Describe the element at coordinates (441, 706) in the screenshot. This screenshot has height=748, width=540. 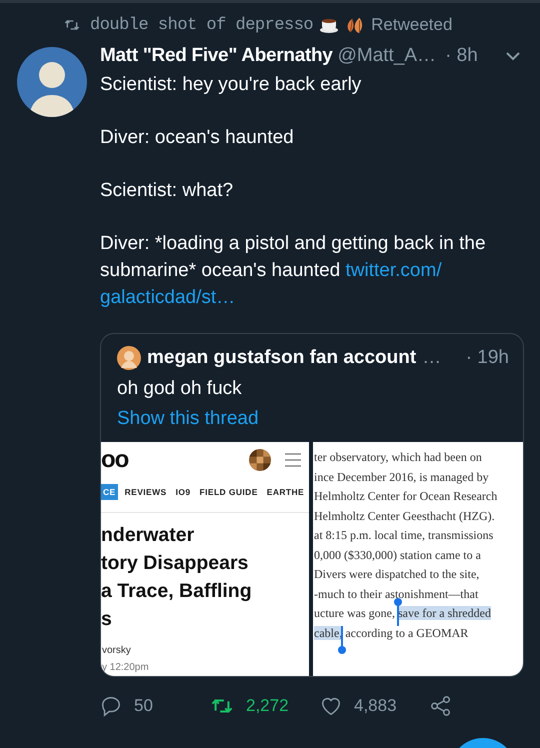
I see `share-icon` at that location.